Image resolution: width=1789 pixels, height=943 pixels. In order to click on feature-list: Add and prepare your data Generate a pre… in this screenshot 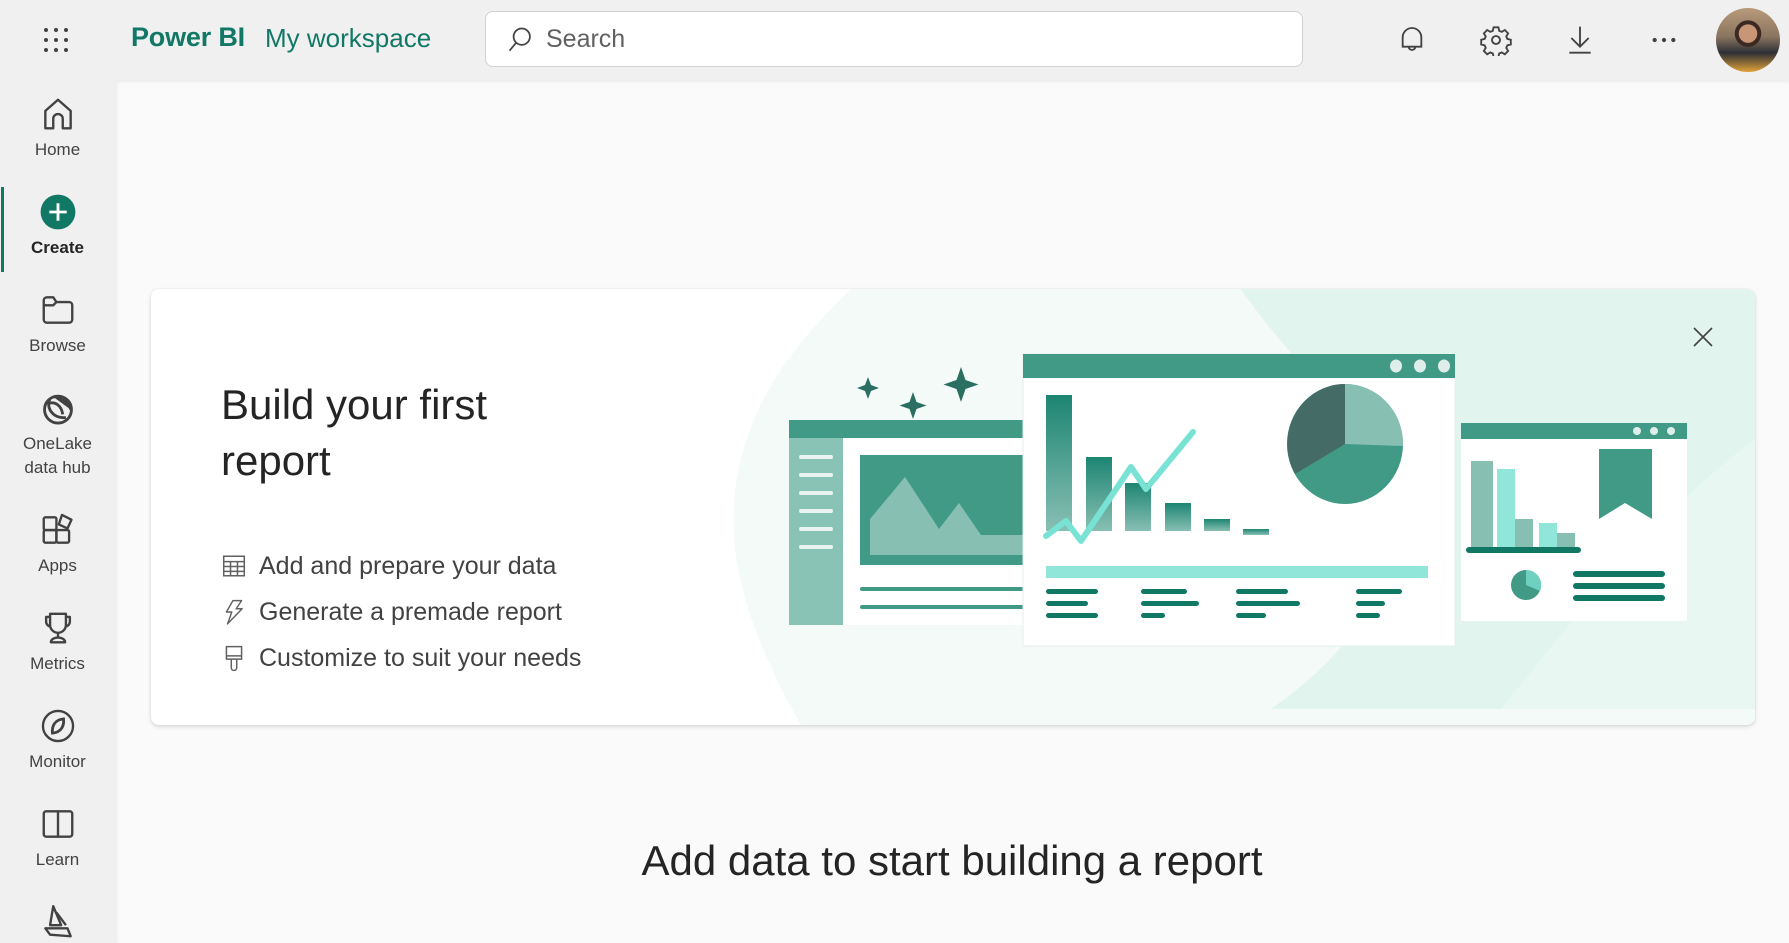, I will do `click(401, 612)`.